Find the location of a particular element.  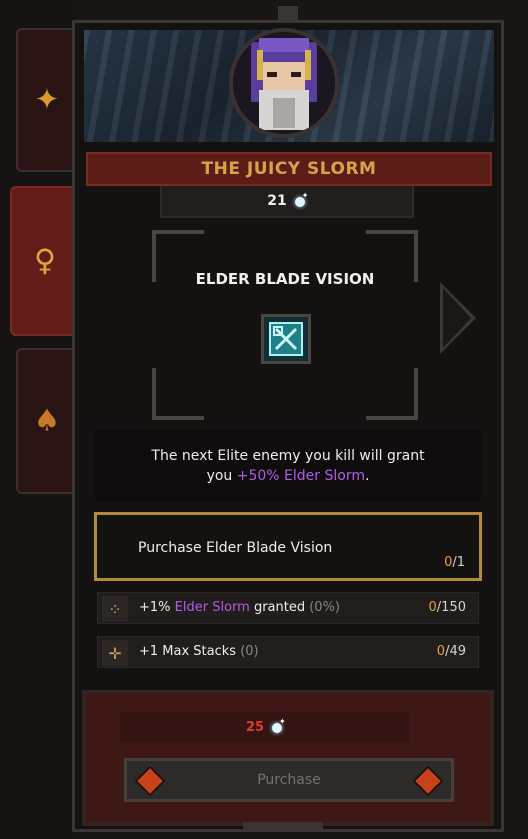

upgrade-display: ELDER BLADE VISION is located at coordinates (285, 325).